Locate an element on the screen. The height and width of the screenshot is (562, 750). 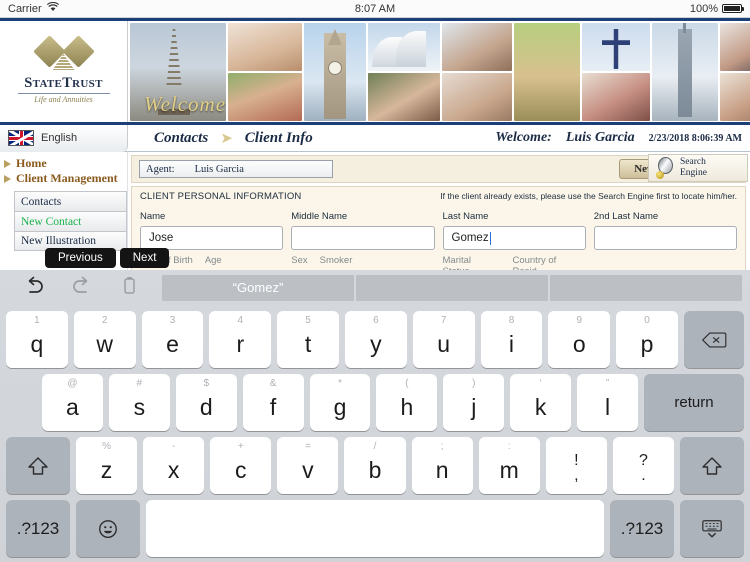
key-label: r is located at coordinates (240, 344).